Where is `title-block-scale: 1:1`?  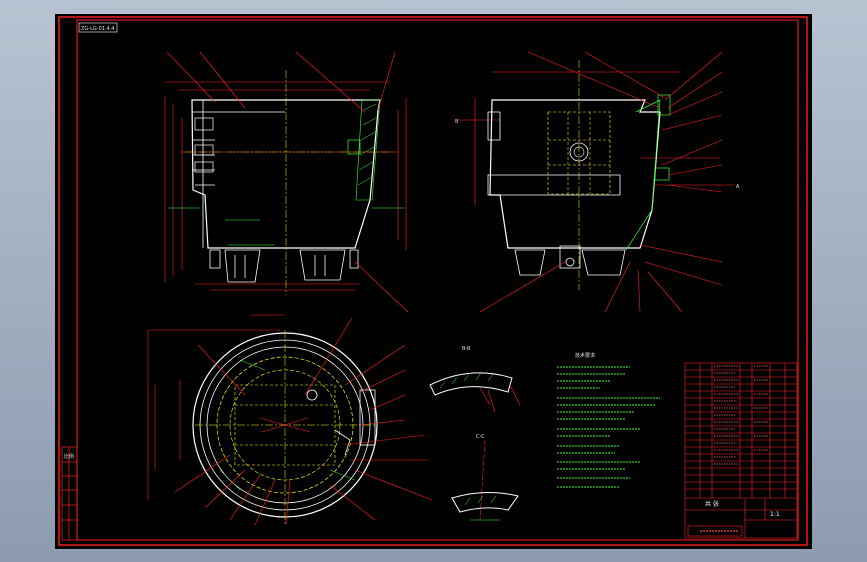
title-block-scale: 1:1 is located at coordinates (775, 514).